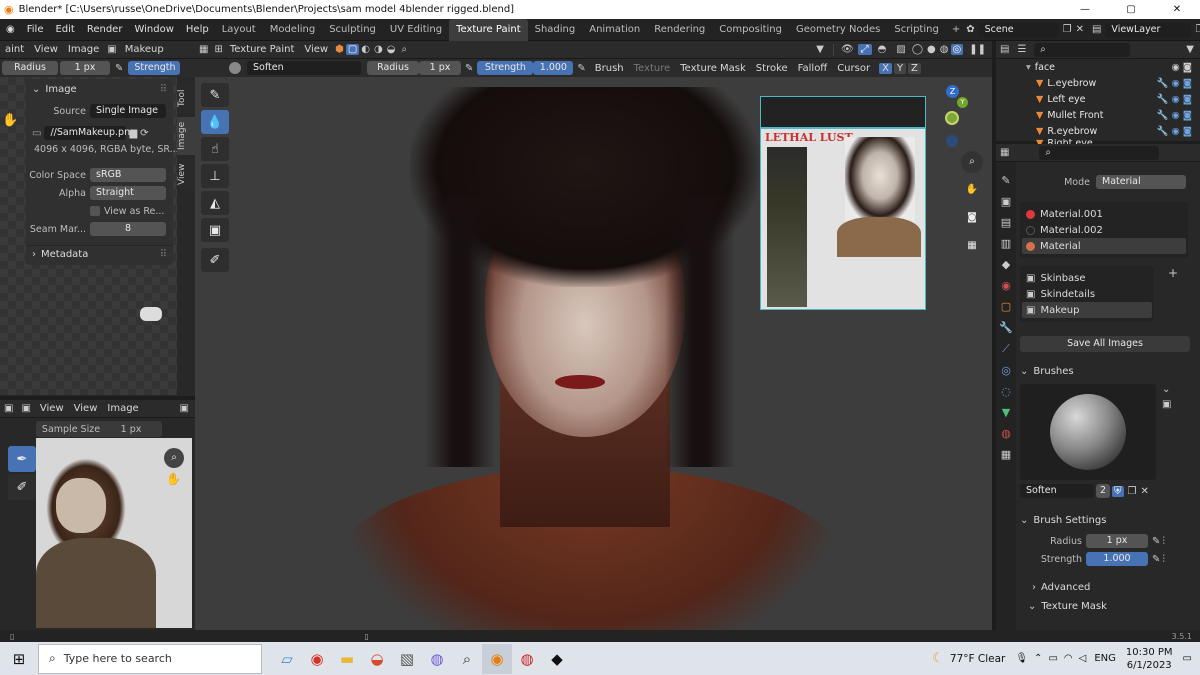 The height and width of the screenshot is (675, 1200). I want to click on folder-icon: ▆, so click(133, 133).